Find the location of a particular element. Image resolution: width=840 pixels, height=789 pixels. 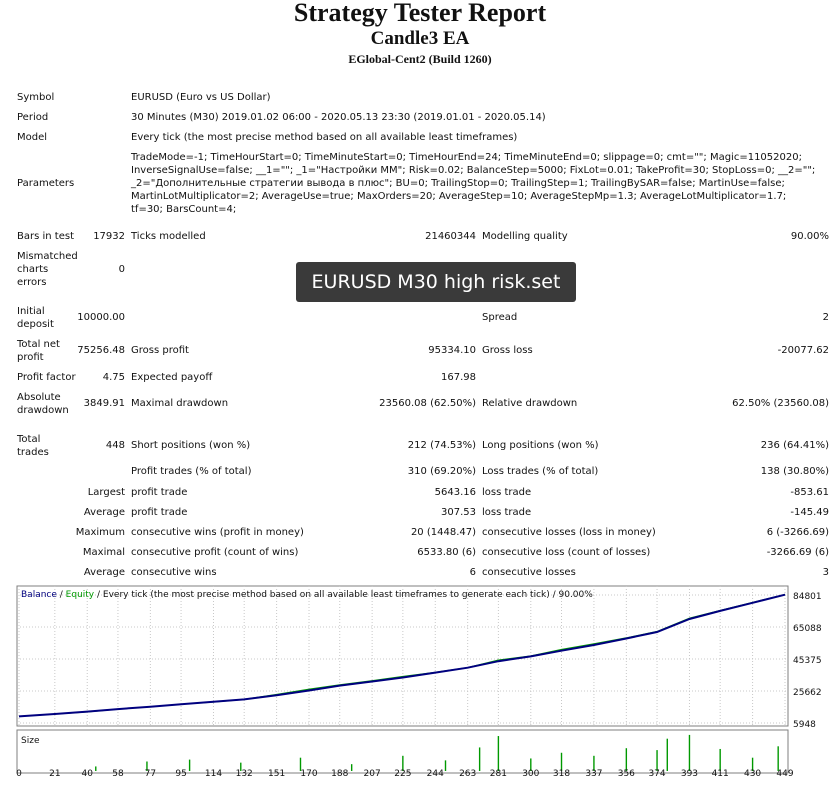

average-consecutive-wins-label: consecutive wins is located at coordinates (174, 572).